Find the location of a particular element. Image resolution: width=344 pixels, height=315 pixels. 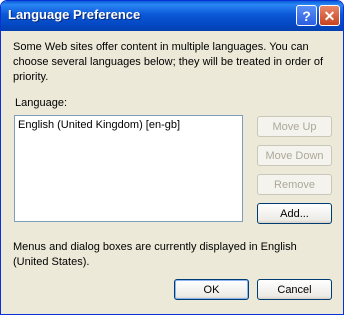

help-button: ? is located at coordinates (306, 15).